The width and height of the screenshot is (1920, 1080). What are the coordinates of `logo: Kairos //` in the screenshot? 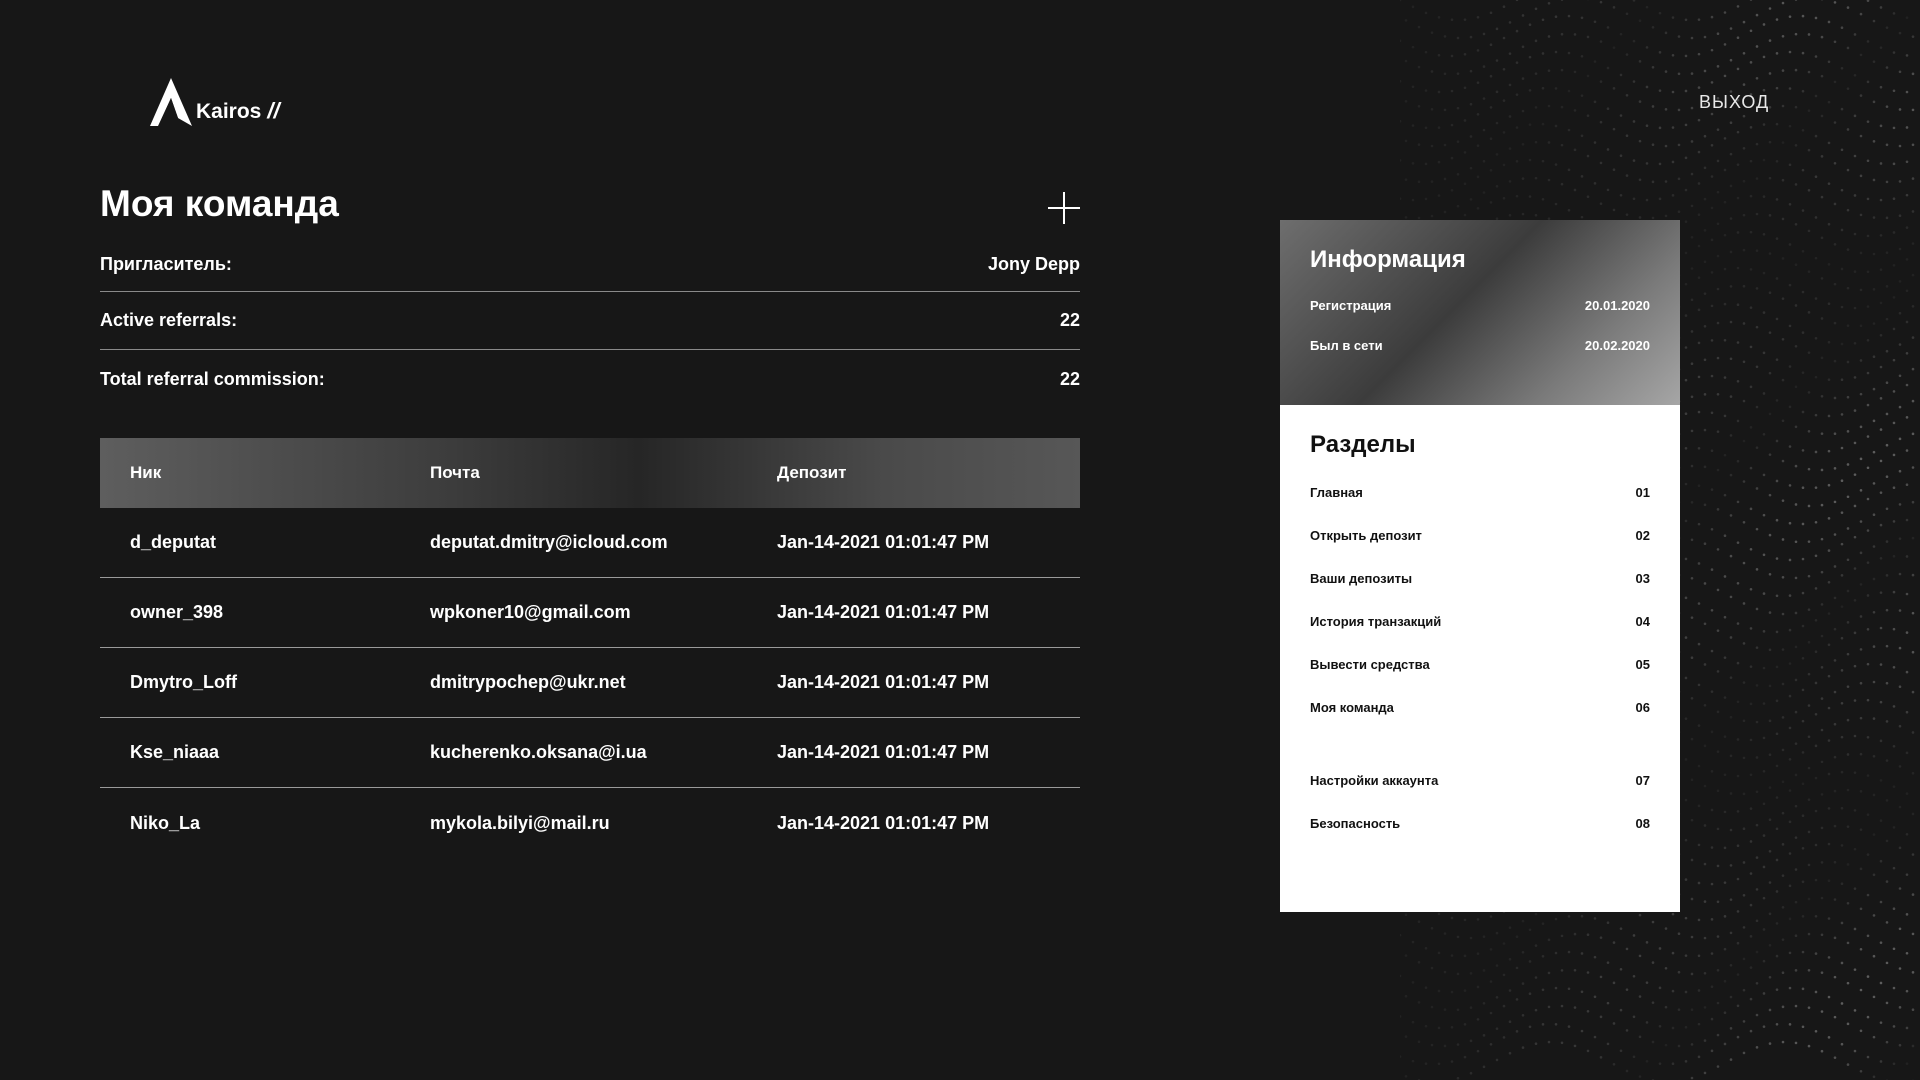 It's located at (215, 102).